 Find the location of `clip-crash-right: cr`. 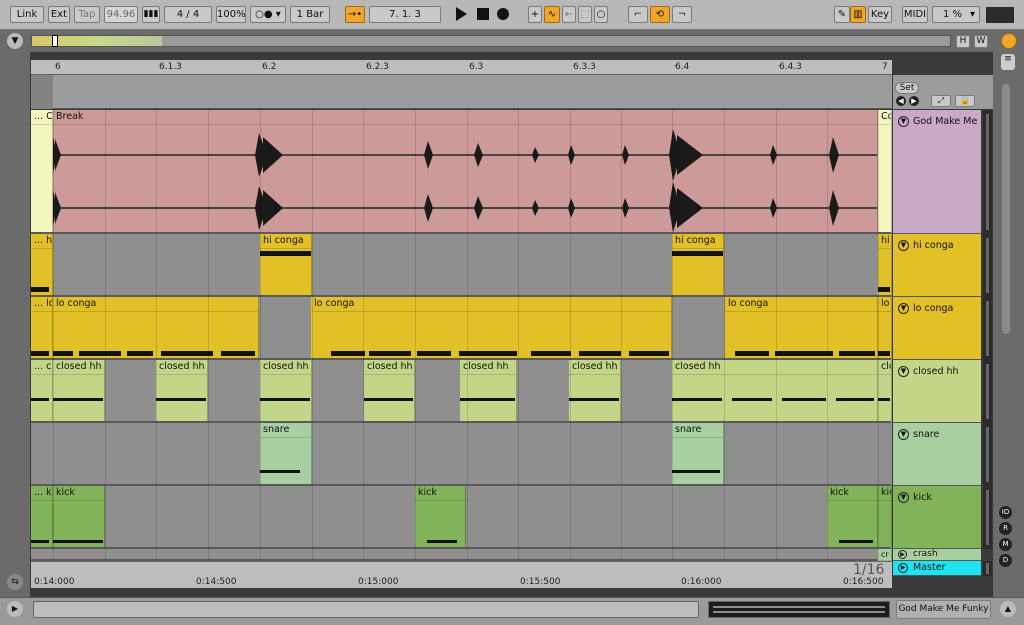

clip-crash-right: cr is located at coordinates (885, 555).